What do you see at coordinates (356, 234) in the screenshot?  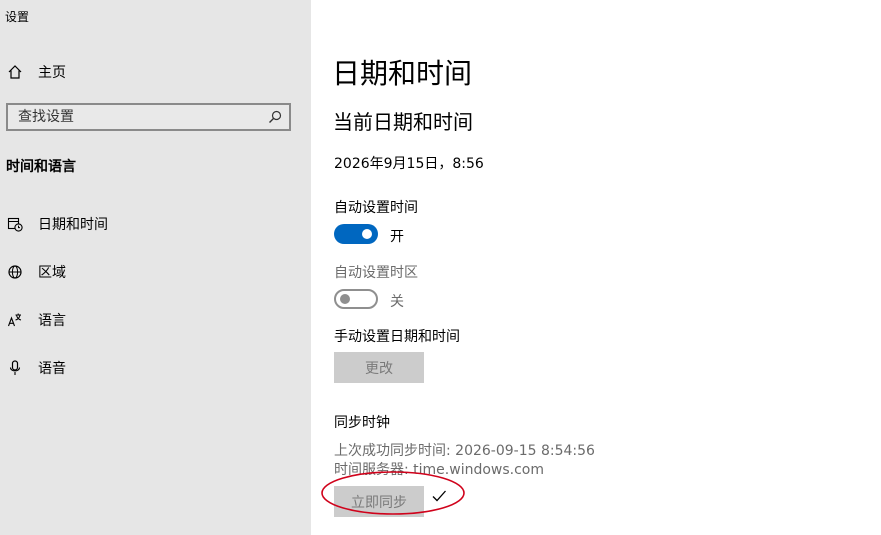 I see `auto-time-toggle` at bounding box center [356, 234].